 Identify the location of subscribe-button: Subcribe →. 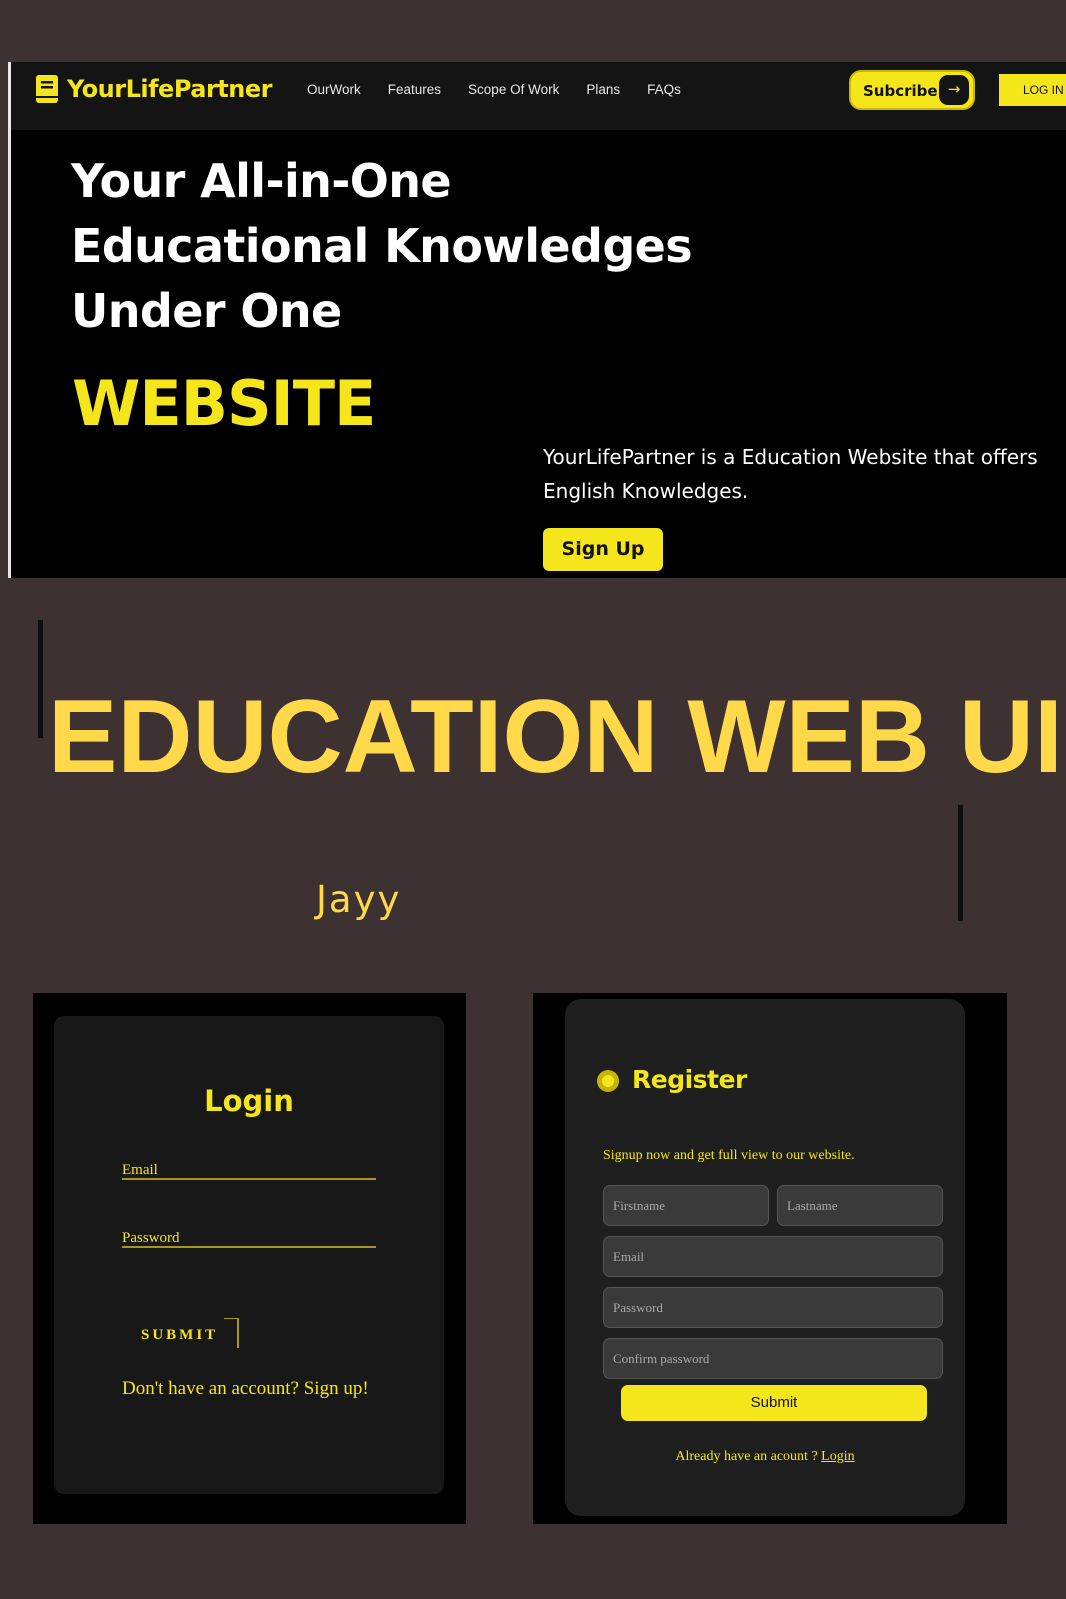
(912, 90).